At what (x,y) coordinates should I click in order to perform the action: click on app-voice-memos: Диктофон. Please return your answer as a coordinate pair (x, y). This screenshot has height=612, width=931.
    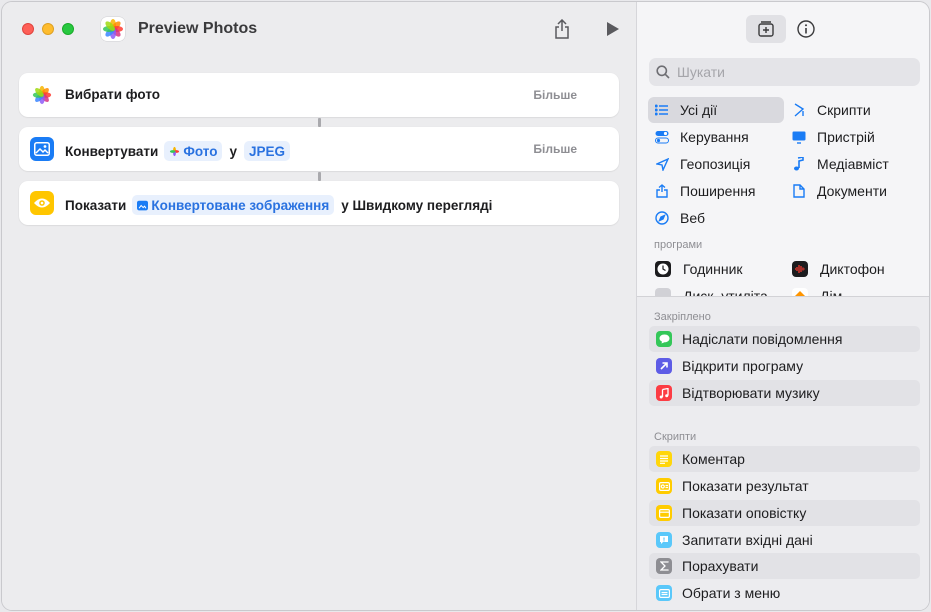
    Looking at the image, I should click on (835, 269).